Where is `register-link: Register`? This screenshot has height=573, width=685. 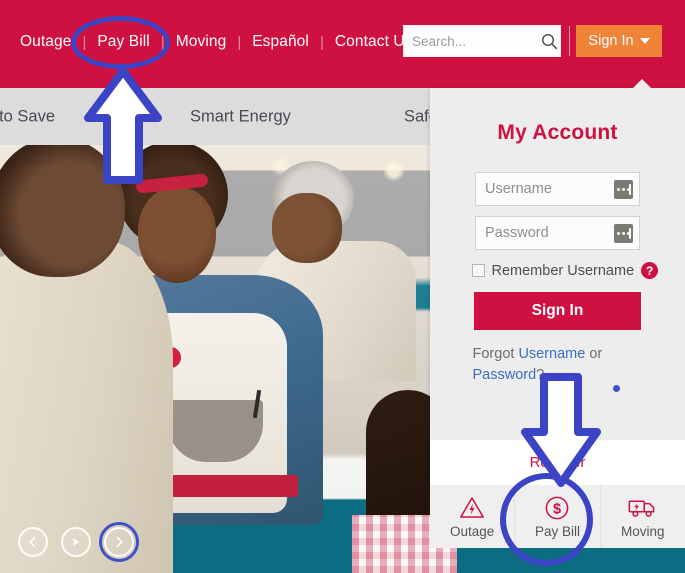
register-link: Register is located at coordinates (558, 462).